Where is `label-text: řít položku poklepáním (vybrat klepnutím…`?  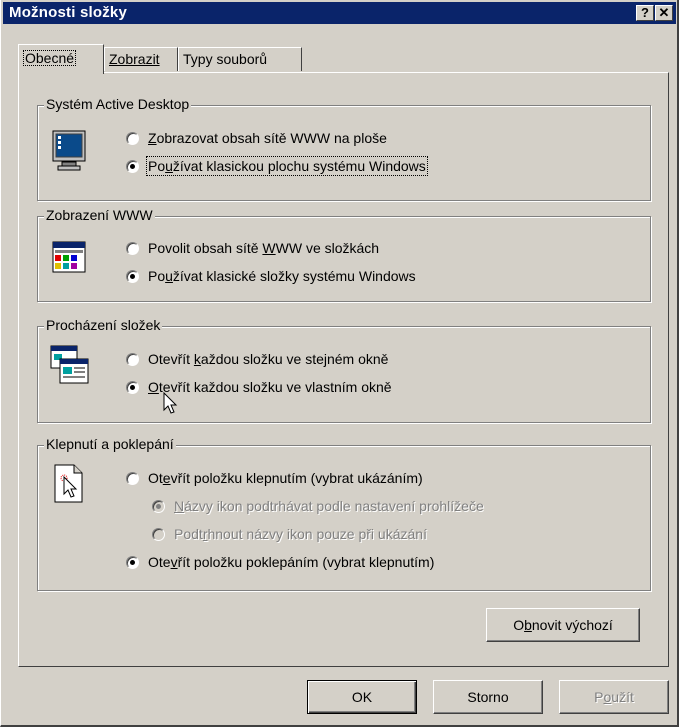
label-text: řít položku poklepáním (vybrat klepnutím… is located at coordinates (306, 562).